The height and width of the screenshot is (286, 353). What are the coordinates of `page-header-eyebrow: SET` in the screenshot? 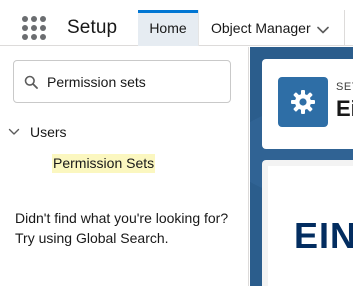 It's located at (344, 87).